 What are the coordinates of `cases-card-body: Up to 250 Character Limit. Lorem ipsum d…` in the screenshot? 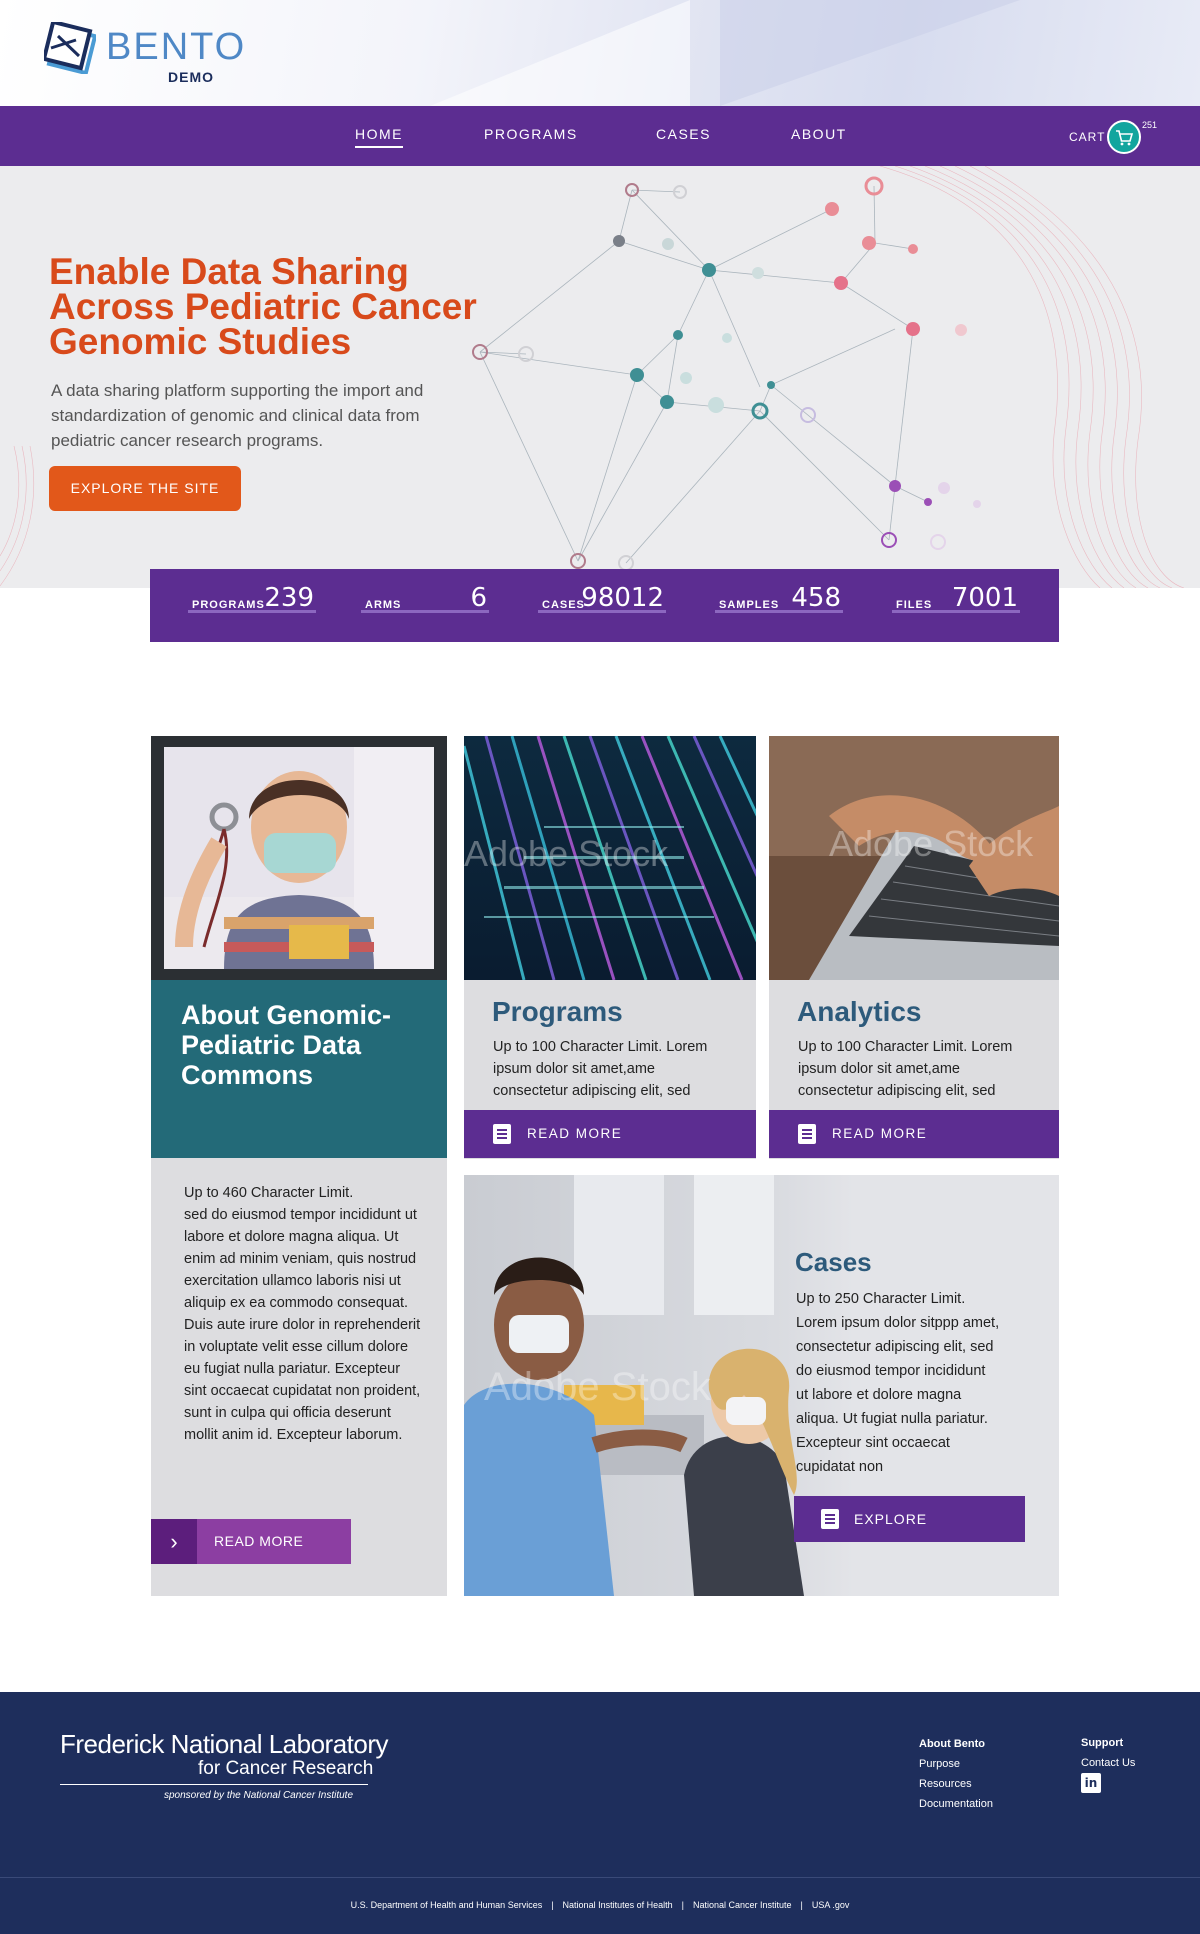 It's located at (898, 1383).